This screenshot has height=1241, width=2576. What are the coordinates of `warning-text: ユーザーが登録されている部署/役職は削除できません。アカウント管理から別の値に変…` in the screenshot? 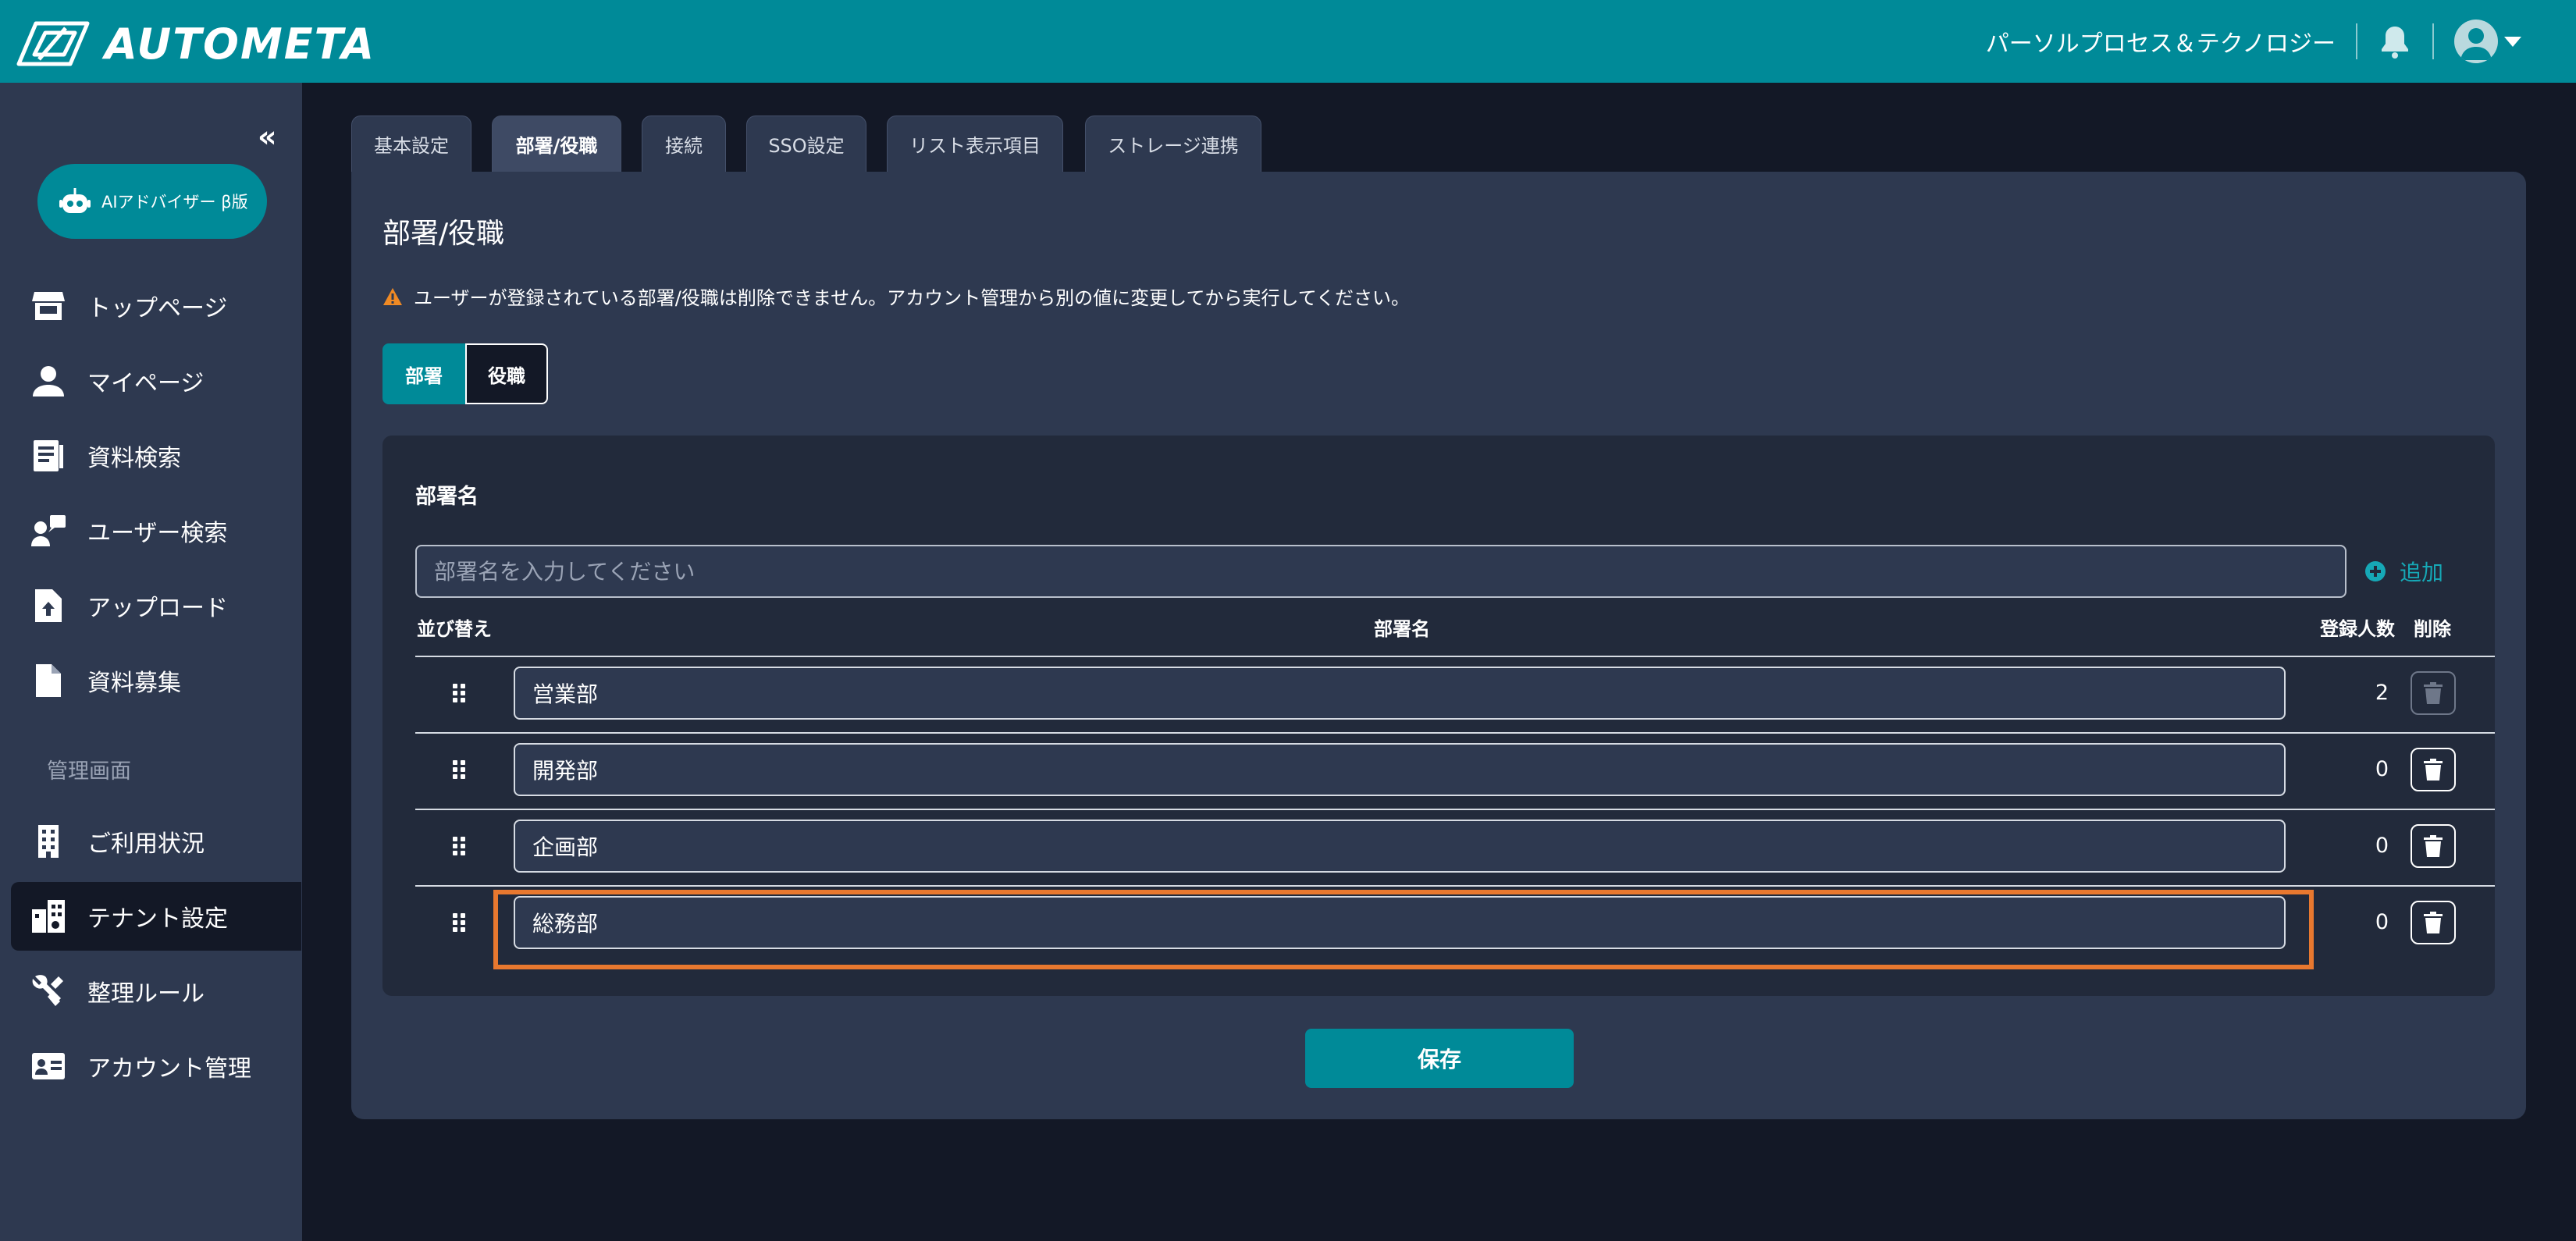 It's located at (912, 298).